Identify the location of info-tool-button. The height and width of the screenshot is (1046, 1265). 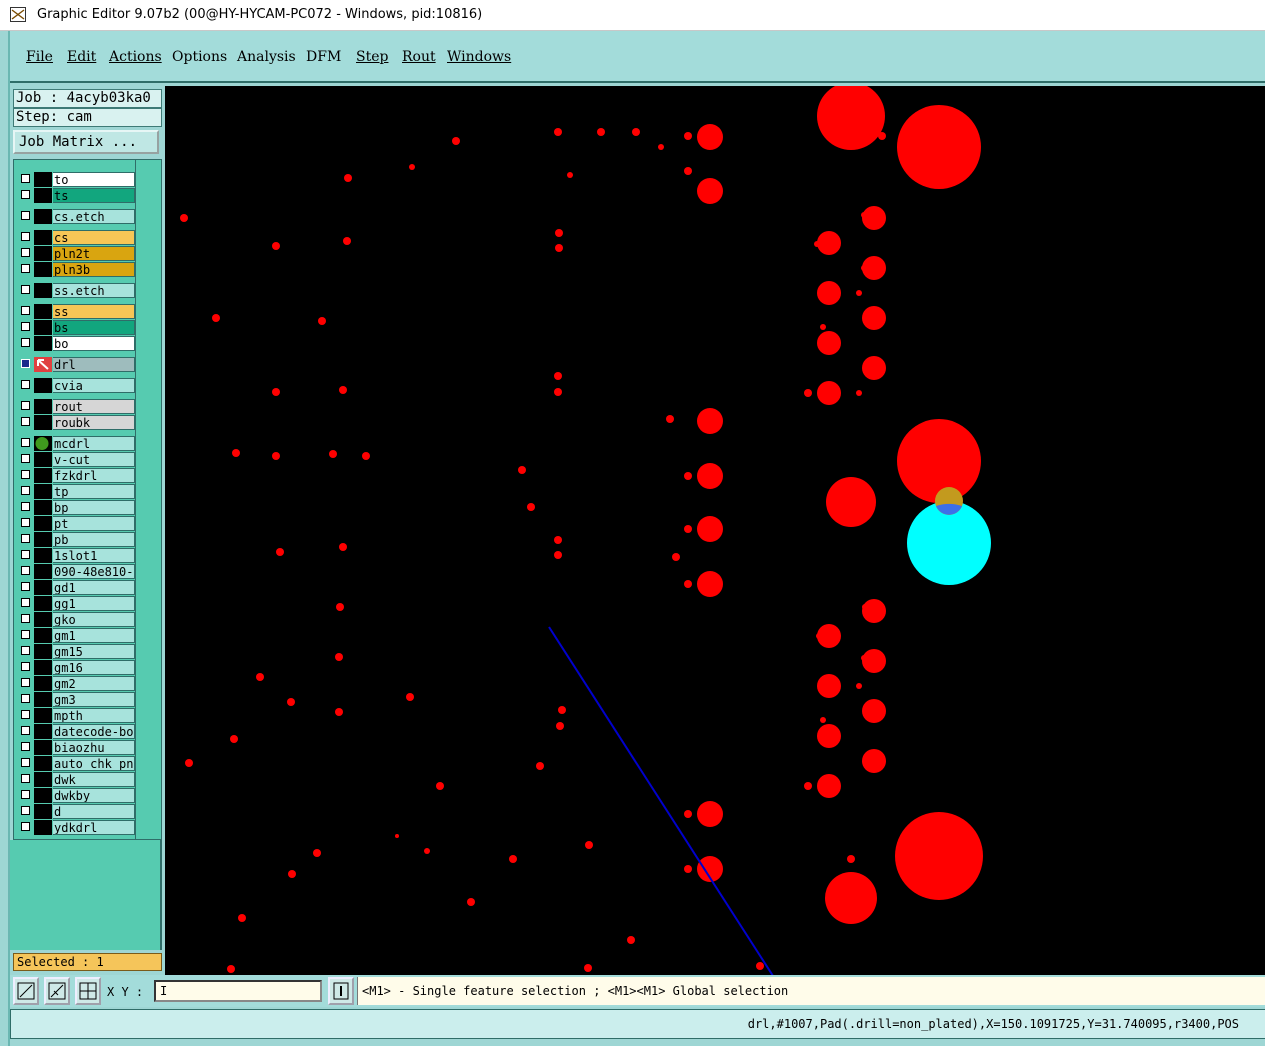
(341, 991).